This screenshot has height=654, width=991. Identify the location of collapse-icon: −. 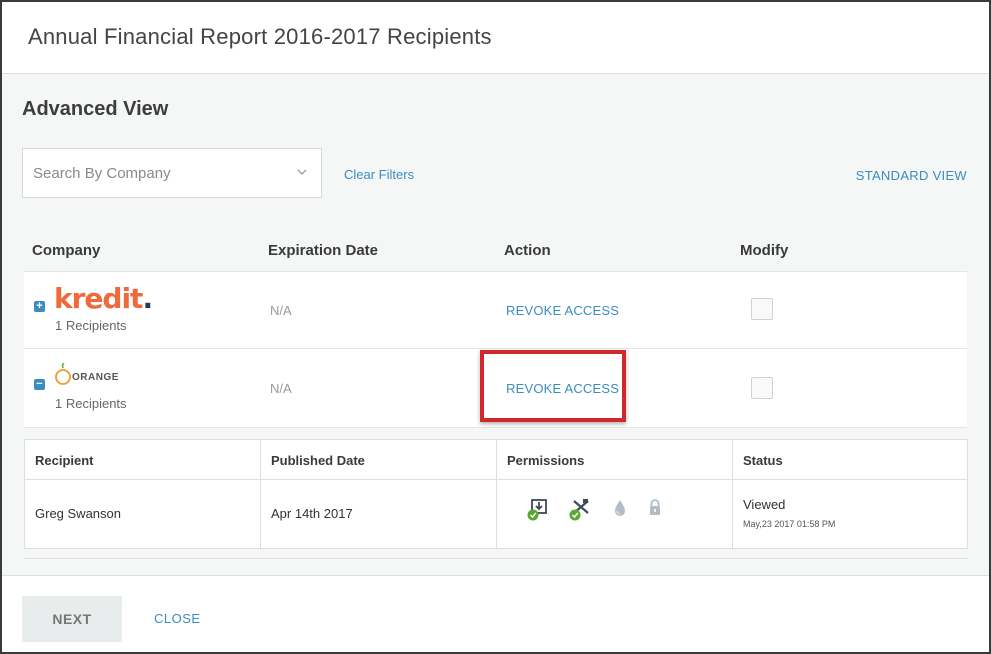
(39, 384).